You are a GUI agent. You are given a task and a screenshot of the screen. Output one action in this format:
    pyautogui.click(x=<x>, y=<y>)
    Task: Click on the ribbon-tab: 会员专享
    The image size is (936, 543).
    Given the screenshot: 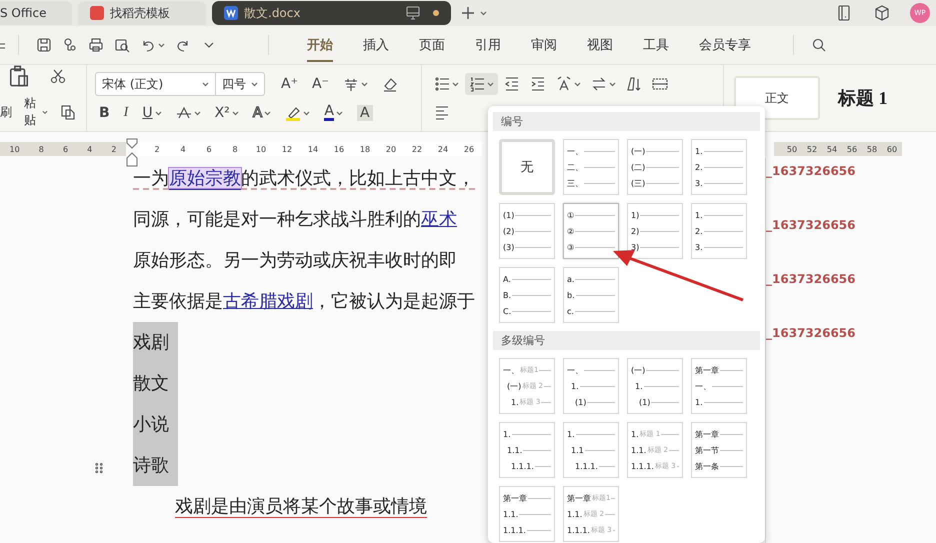 What is the action you would take?
    pyautogui.click(x=725, y=45)
    